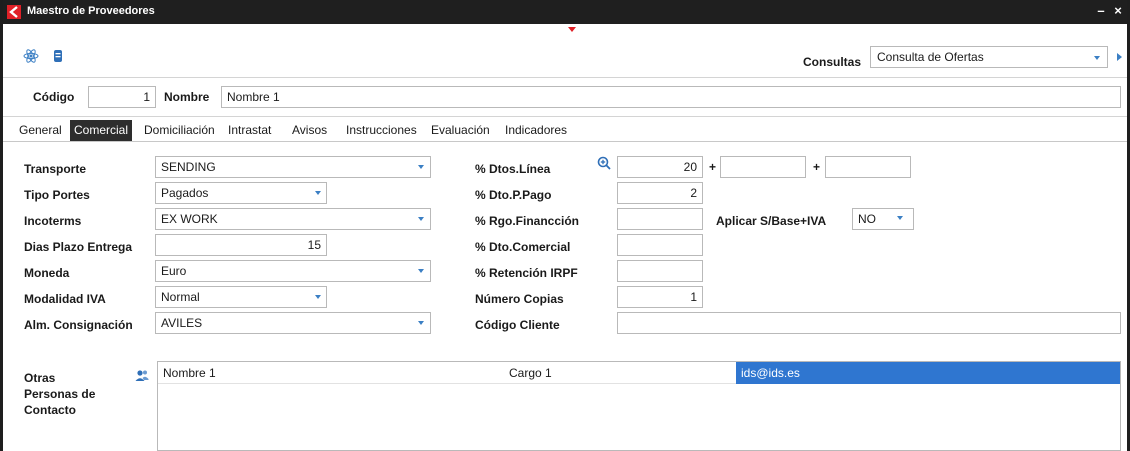 This screenshot has height=451, width=1130. I want to click on contact-email-cell: ids@ids.es, so click(928, 373).